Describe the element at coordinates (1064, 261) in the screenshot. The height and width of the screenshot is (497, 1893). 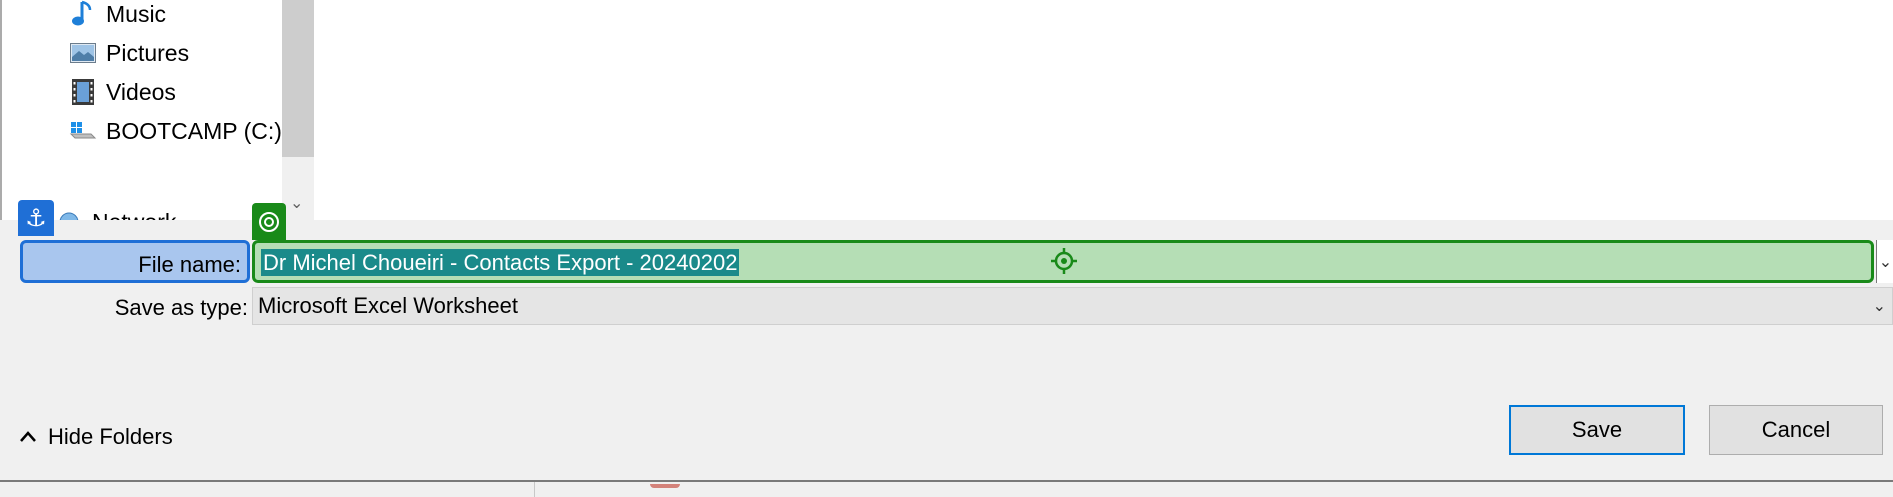
I see `crosshair-icon` at that location.